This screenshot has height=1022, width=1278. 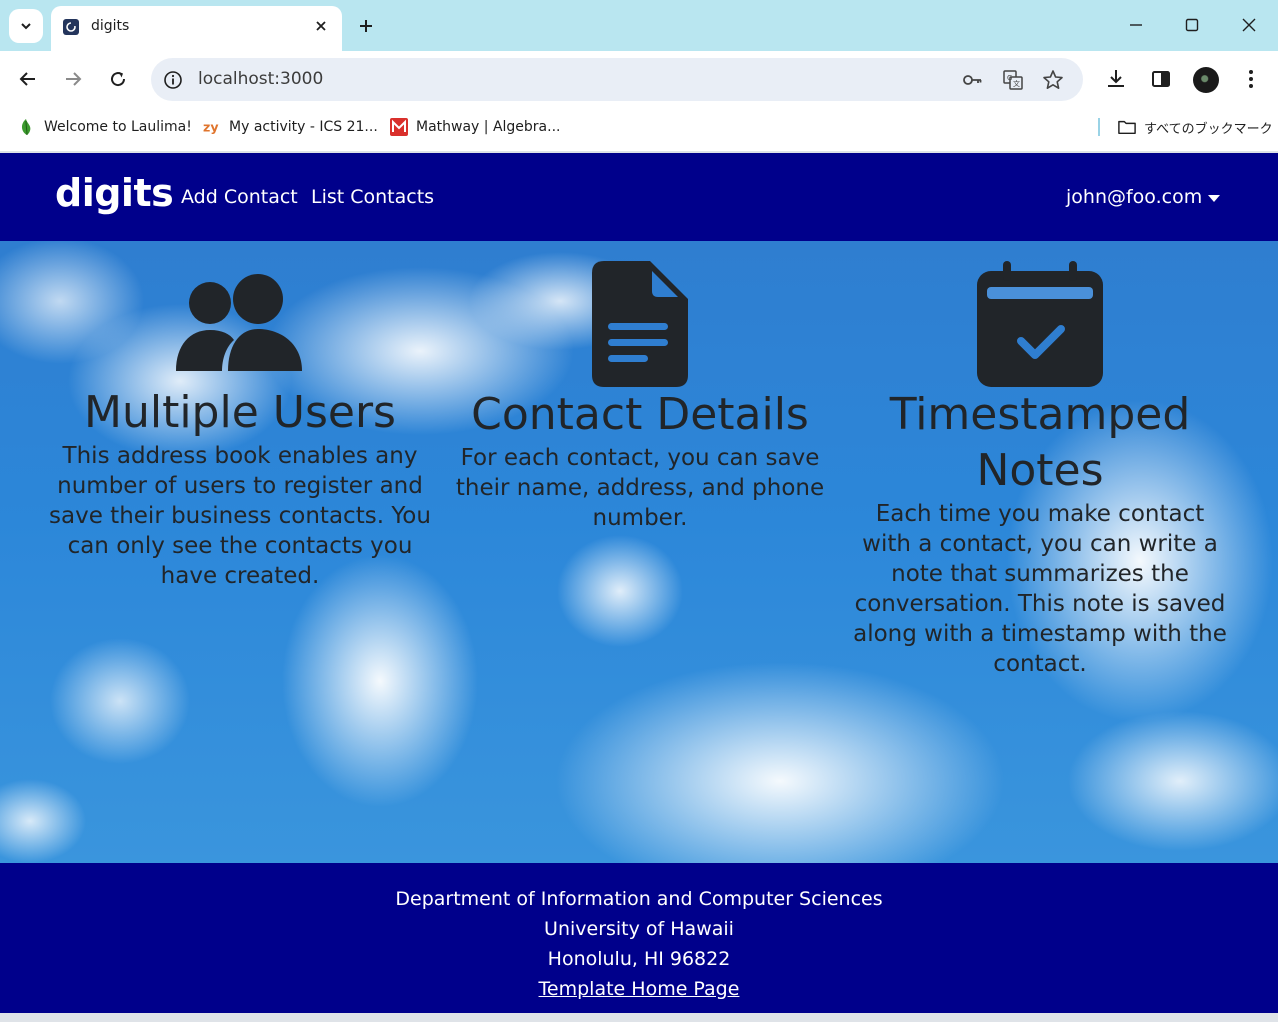 I want to click on chevron-down-icon, so click(x=26, y=26).